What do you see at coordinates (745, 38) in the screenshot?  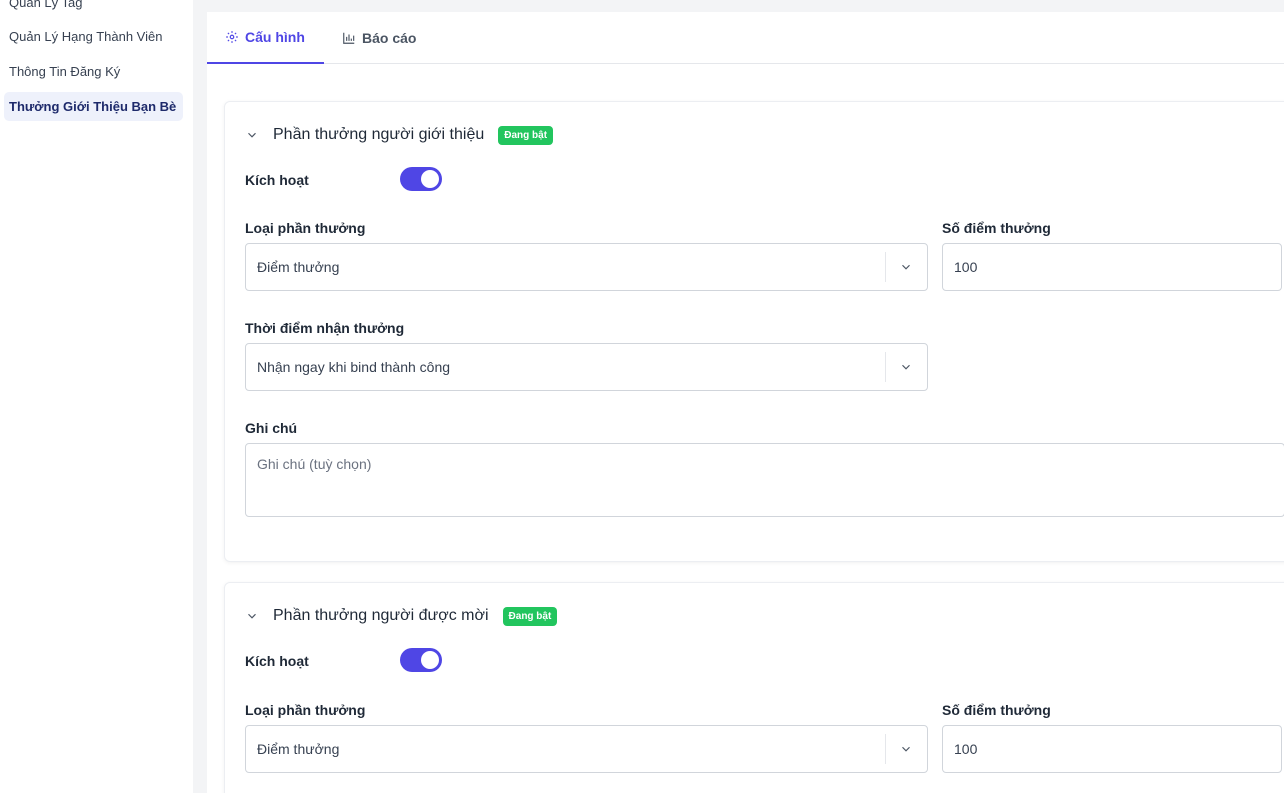 I see `tab-bar: Cấu hình Báo cáo` at bounding box center [745, 38].